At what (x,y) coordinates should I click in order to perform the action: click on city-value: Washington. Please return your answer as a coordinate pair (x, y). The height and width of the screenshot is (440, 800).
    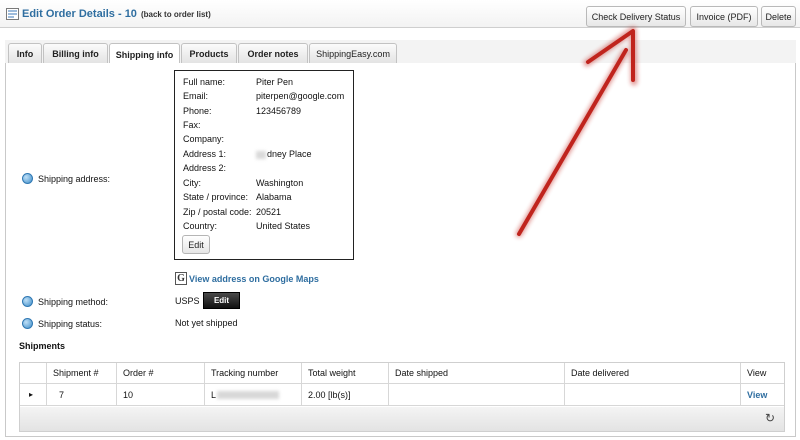
    Looking at the image, I should click on (280, 183).